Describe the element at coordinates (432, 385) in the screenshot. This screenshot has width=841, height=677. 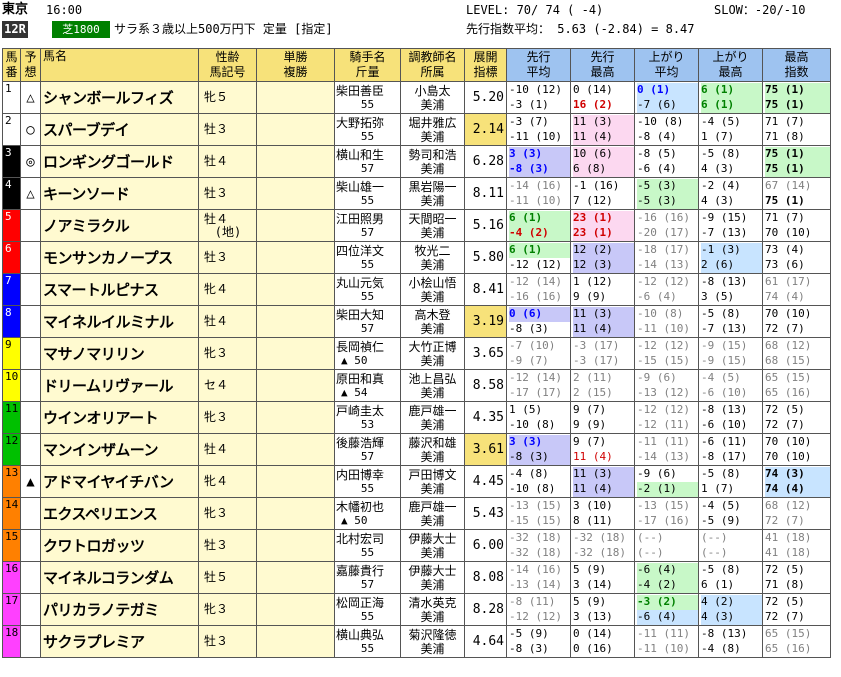
I see `trainer-cell: 池上昌弘 美浦` at that location.